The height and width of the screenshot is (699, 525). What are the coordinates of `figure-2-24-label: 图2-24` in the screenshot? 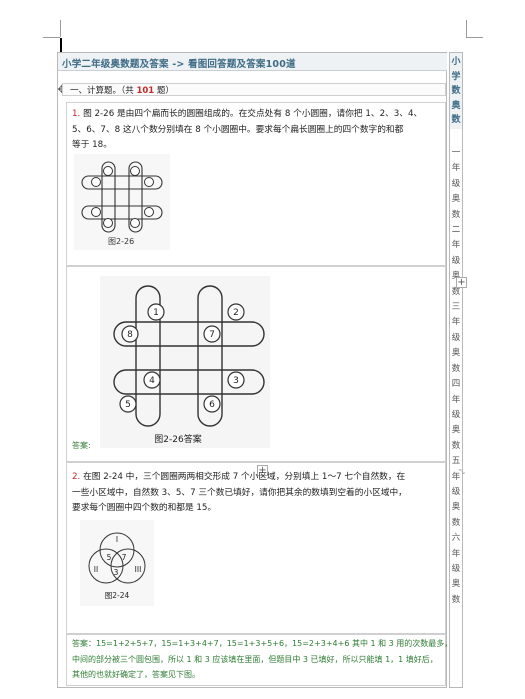 It's located at (117, 595).